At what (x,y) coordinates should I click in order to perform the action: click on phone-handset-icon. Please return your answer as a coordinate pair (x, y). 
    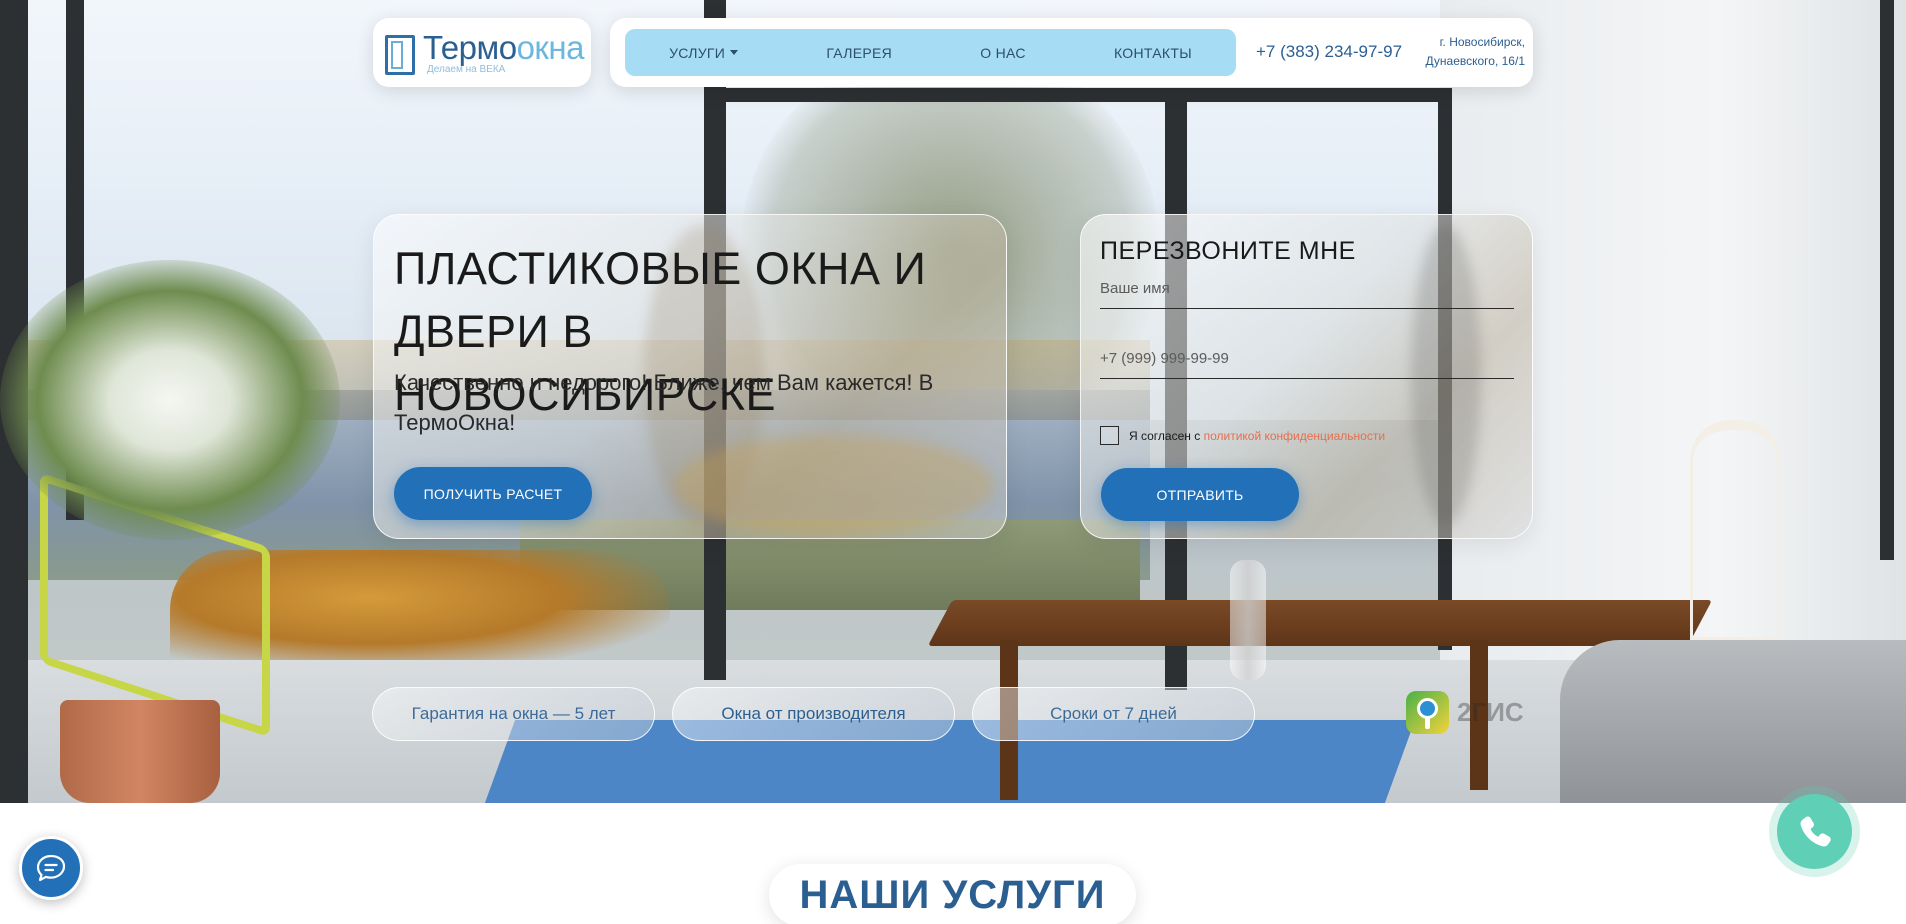
    Looking at the image, I should click on (1815, 830).